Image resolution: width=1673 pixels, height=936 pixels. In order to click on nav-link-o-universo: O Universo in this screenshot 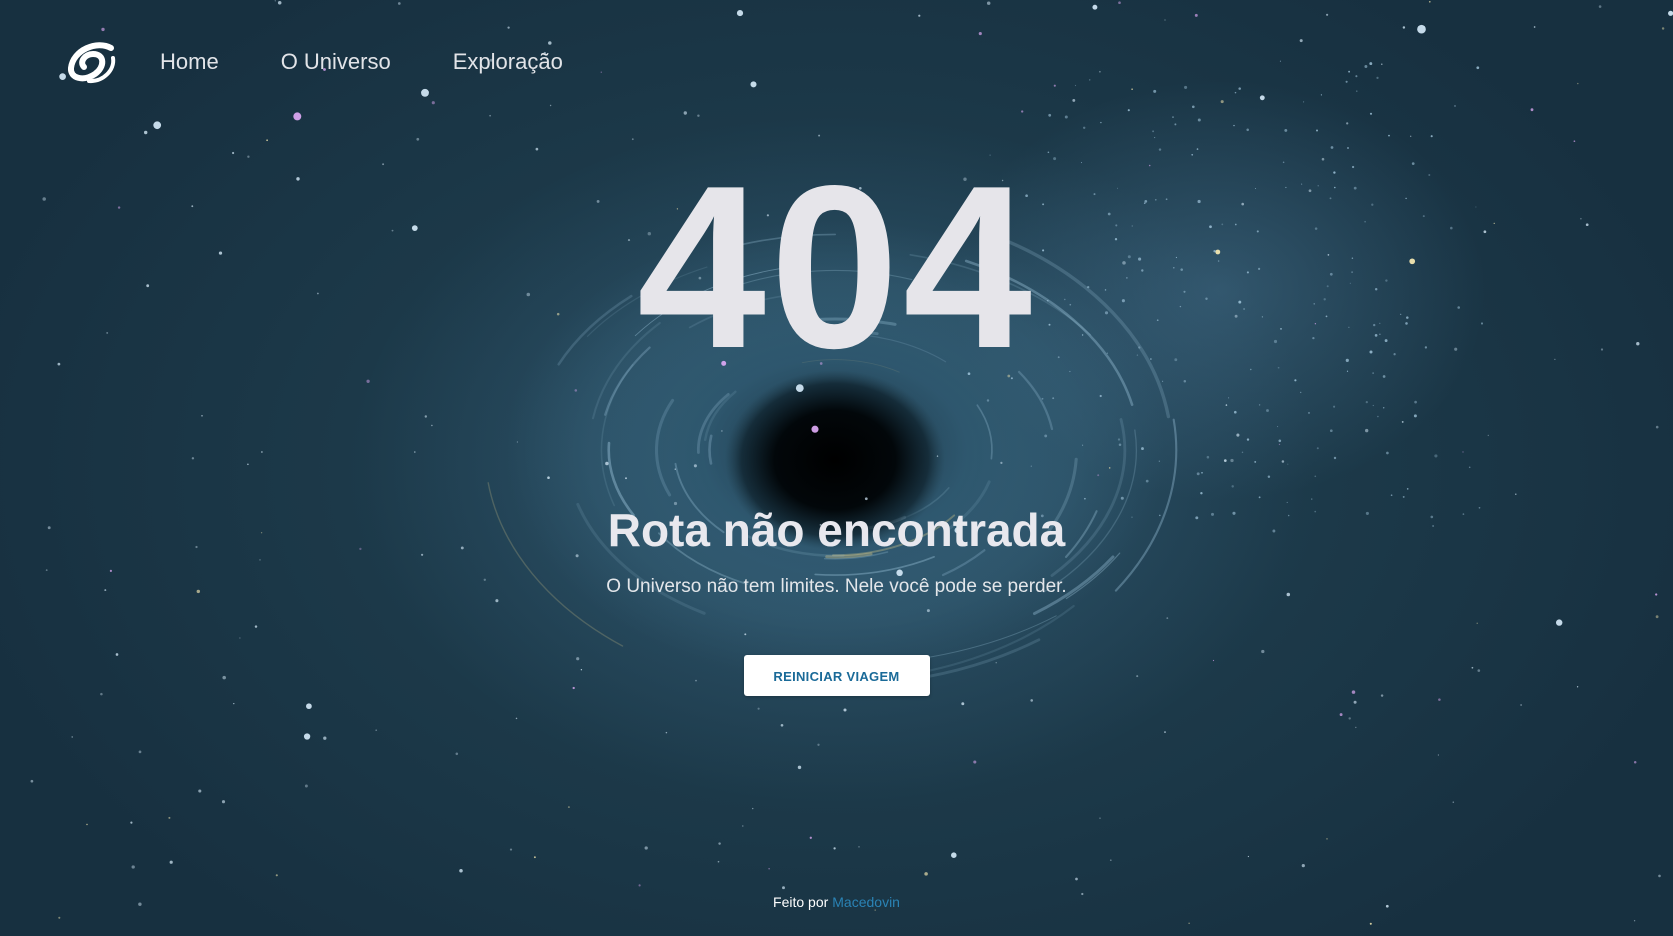, I will do `click(336, 62)`.